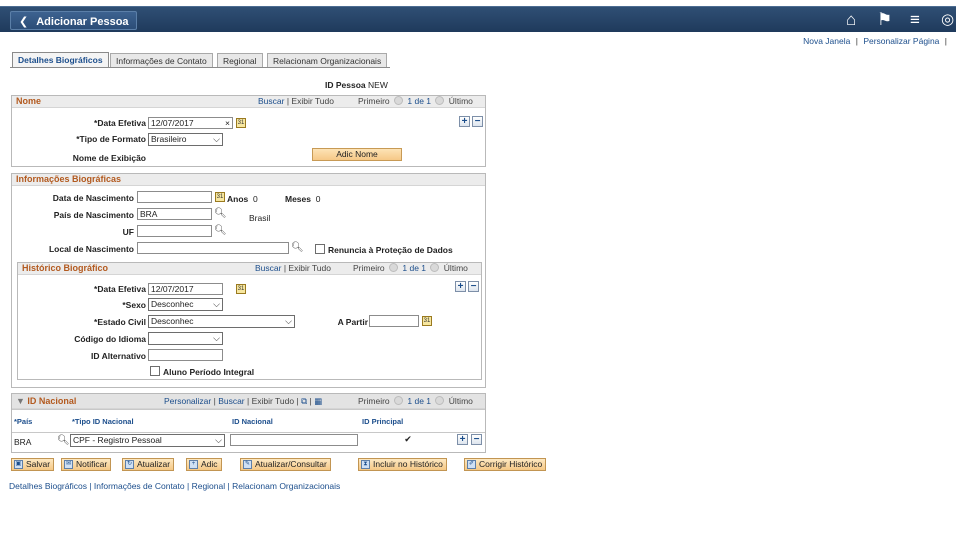 This screenshot has height=544, width=956. What do you see at coordinates (174, 231) in the screenshot?
I see `state-input` at bounding box center [174, 231].